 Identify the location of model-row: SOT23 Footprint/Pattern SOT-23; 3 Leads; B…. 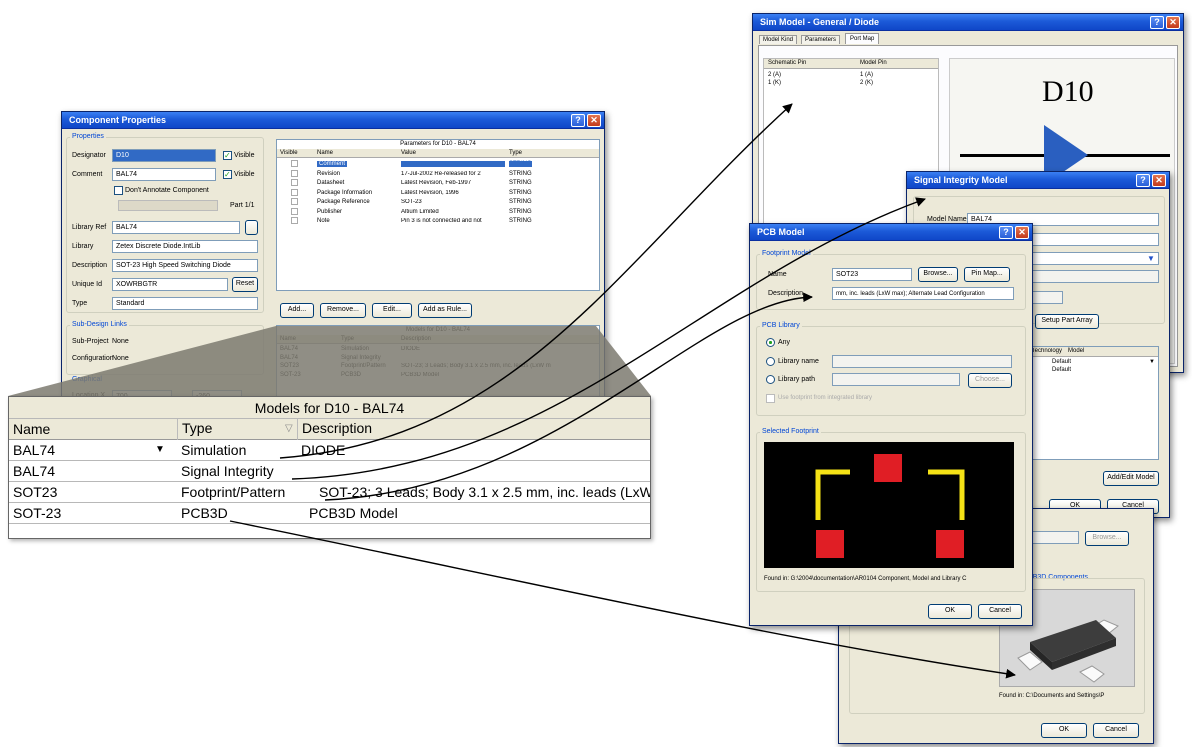
(438, 367).